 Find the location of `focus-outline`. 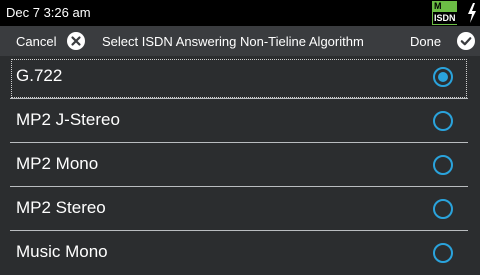

focus-outline is located at coordinates (239, 78).